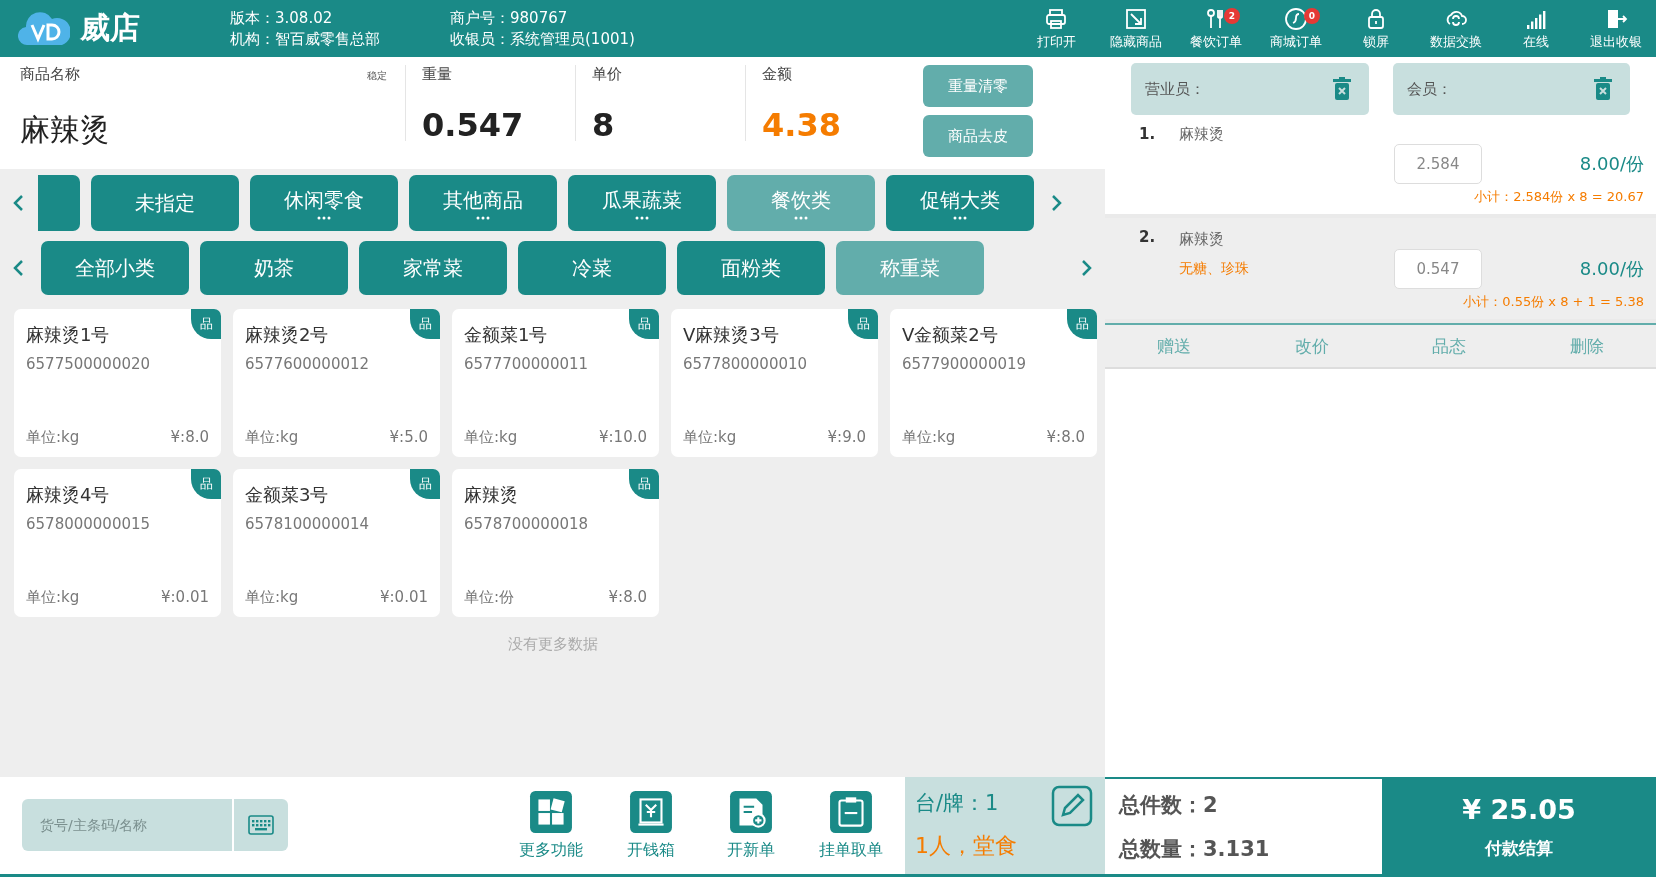  Describe the element at coordinates (287, 495) in the screenshot. I see `product-name: 金额菜3号` at that location.